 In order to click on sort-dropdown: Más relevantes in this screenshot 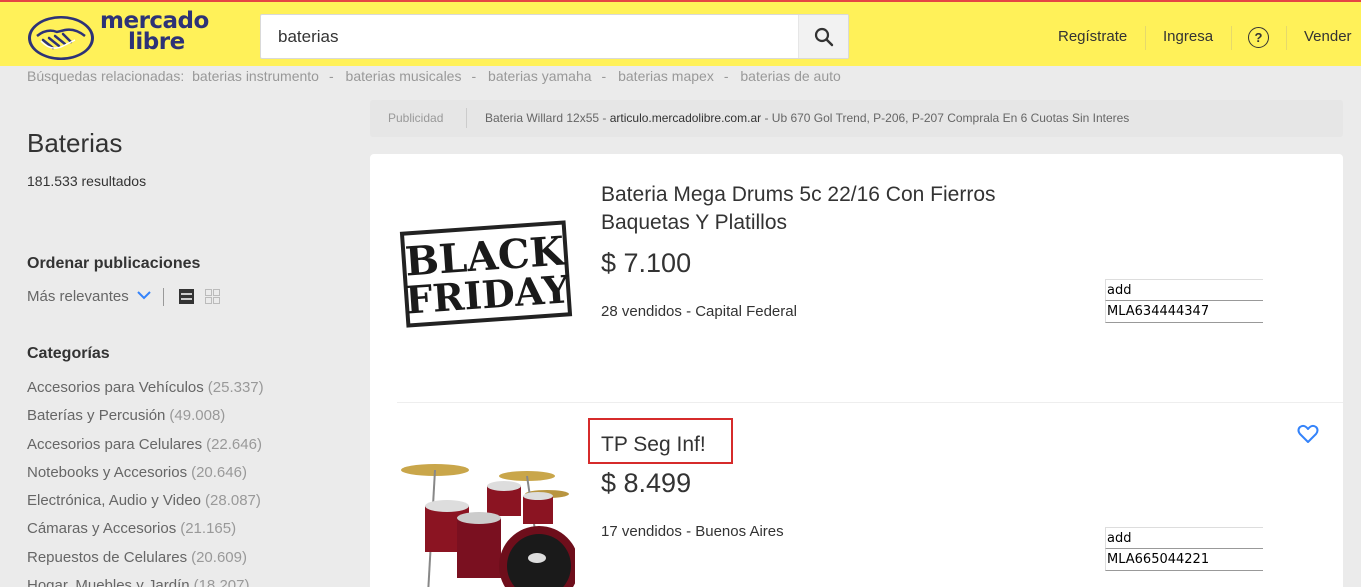, I will do `click(89, 296)`.